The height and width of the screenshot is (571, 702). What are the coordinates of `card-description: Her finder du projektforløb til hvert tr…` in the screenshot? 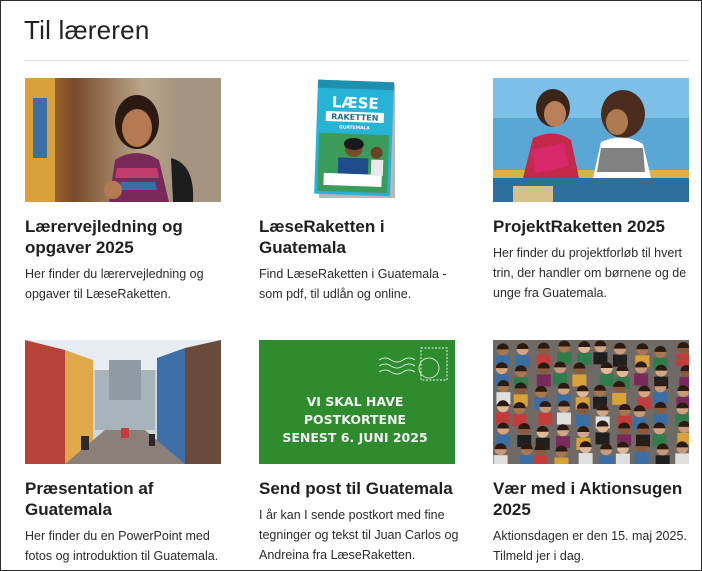 It's located at (590, 273).